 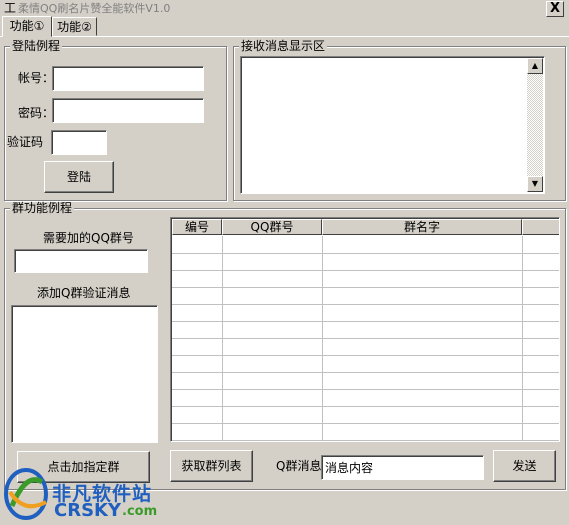 What do you see at coordinates (535, 125) in the screenshot?
I see `message-scrollbar` at bounding box center [535, 125].